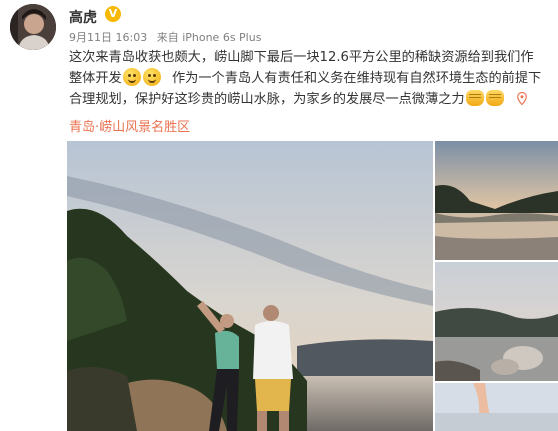  I want to click on post-meta: 9月11日 16:03 来自 iPhone 6s Plus, so click(165, 37).